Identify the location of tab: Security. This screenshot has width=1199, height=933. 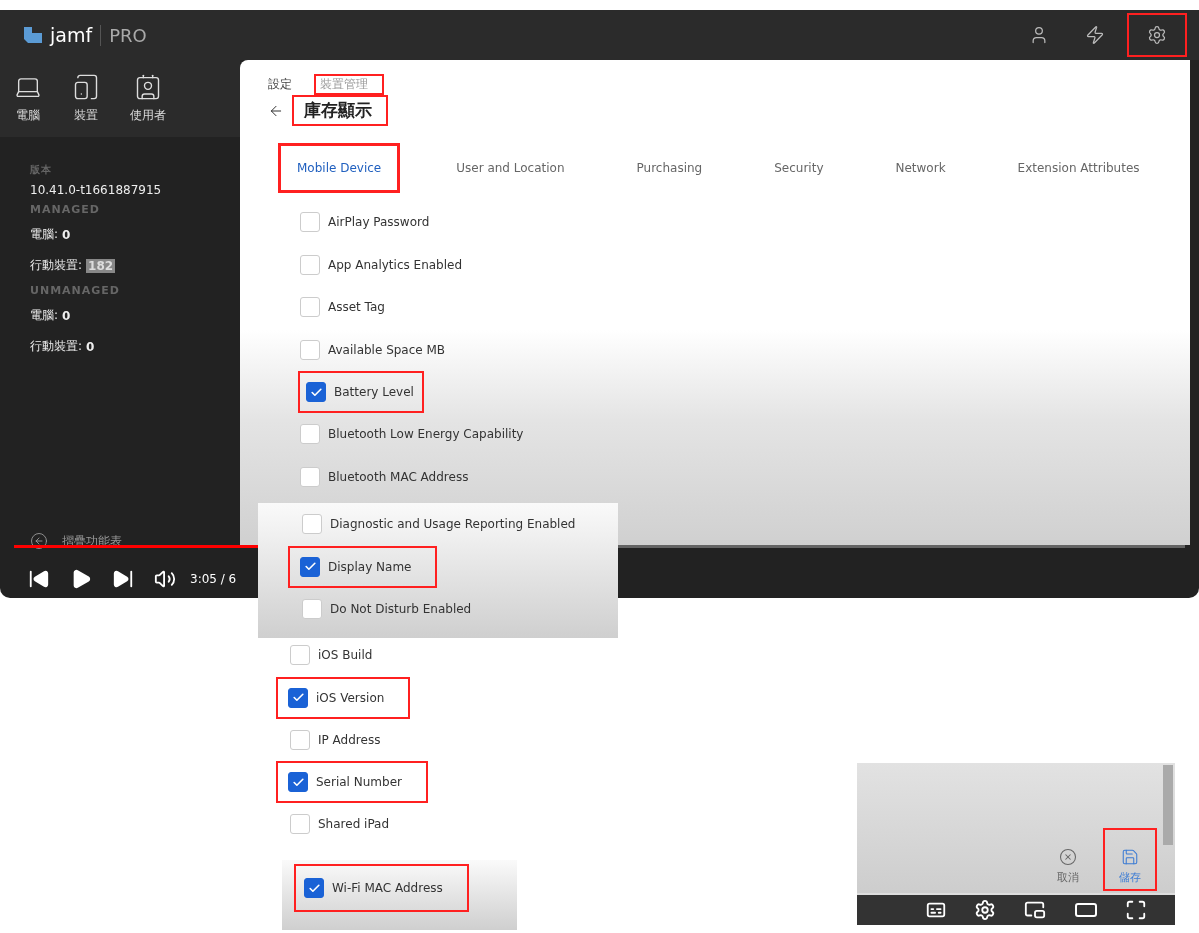
(799, 168).